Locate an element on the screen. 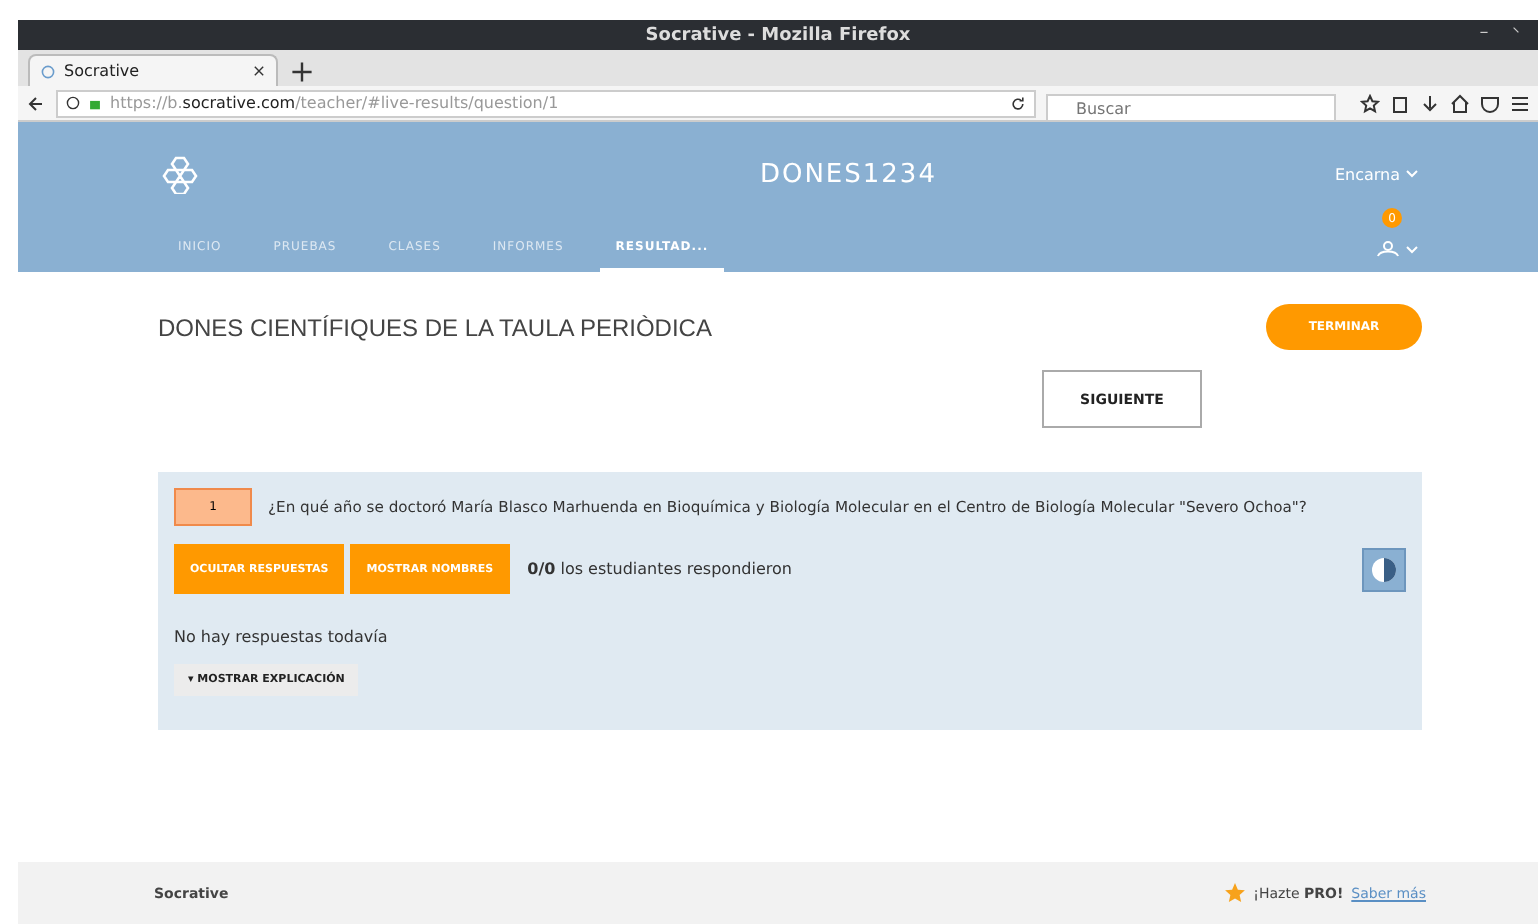 This screenshot has width=1538, height=924. search-field: Buscar is located at coordinates (1191, 108).